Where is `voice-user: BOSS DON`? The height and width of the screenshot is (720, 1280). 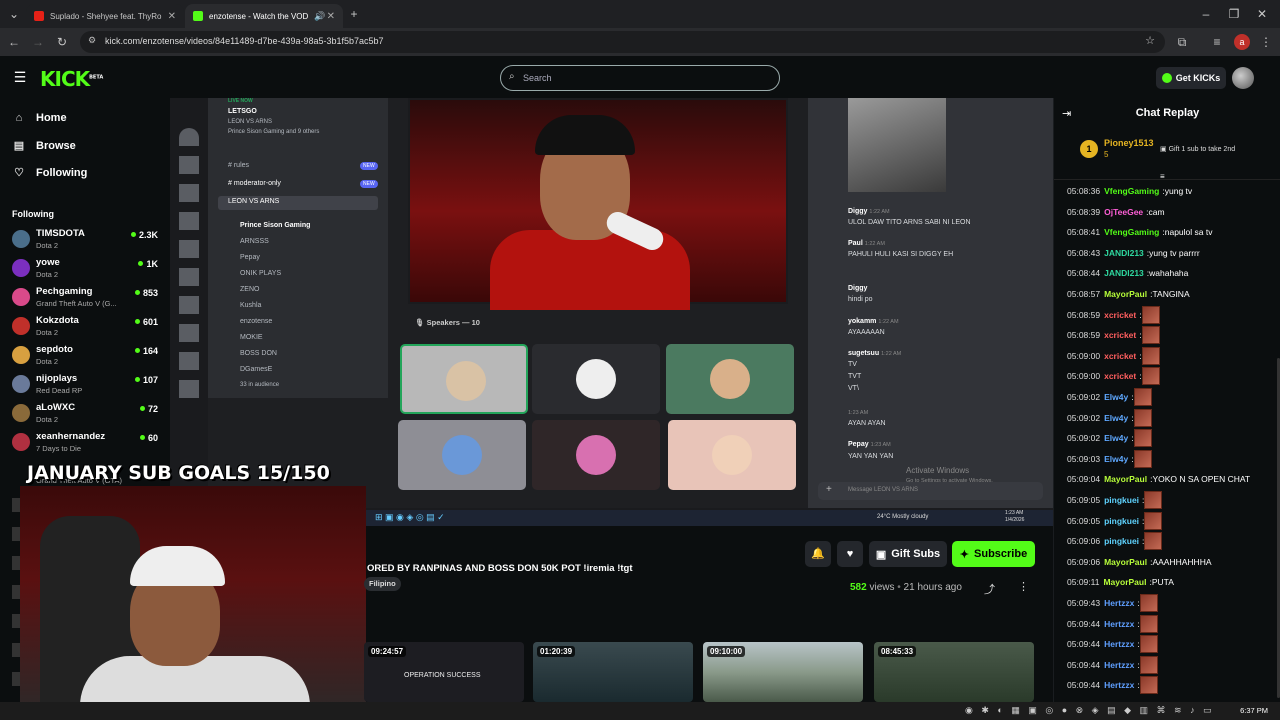
voice-user: BOSS DON is located at coordinates (258, 353).